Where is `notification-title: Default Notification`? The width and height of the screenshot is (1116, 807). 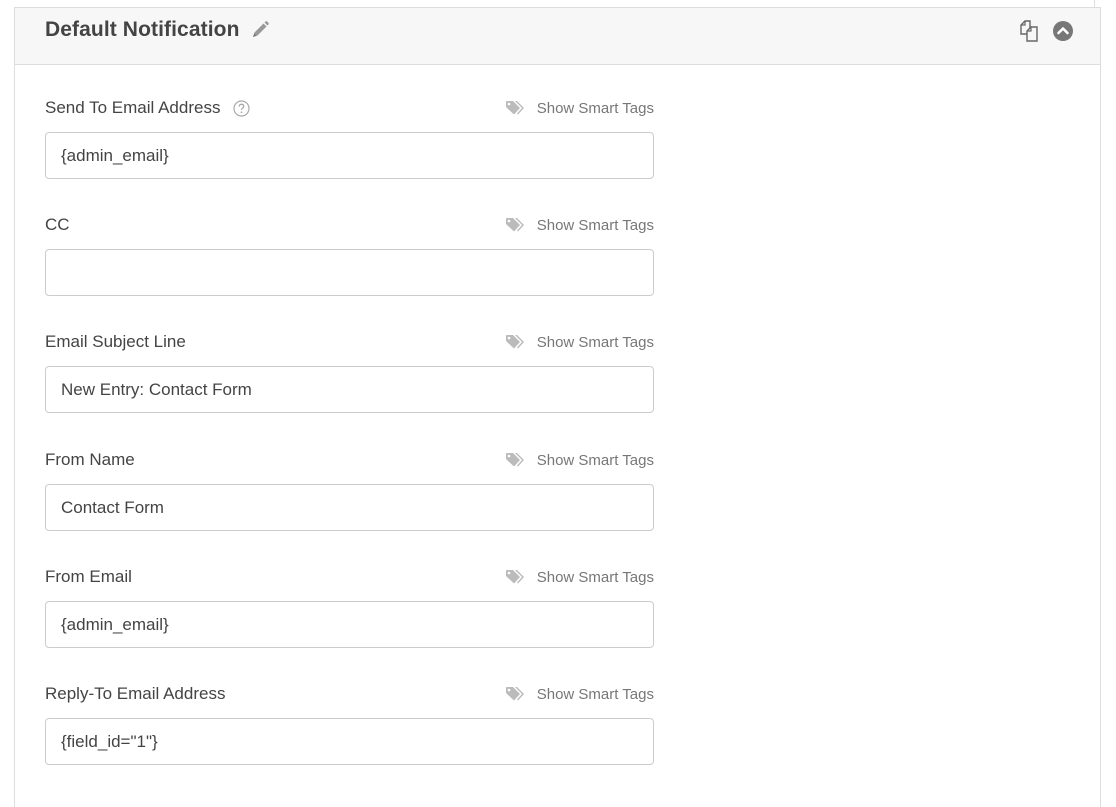
notification-title: Default Notification is located at coordinates (157, 30).